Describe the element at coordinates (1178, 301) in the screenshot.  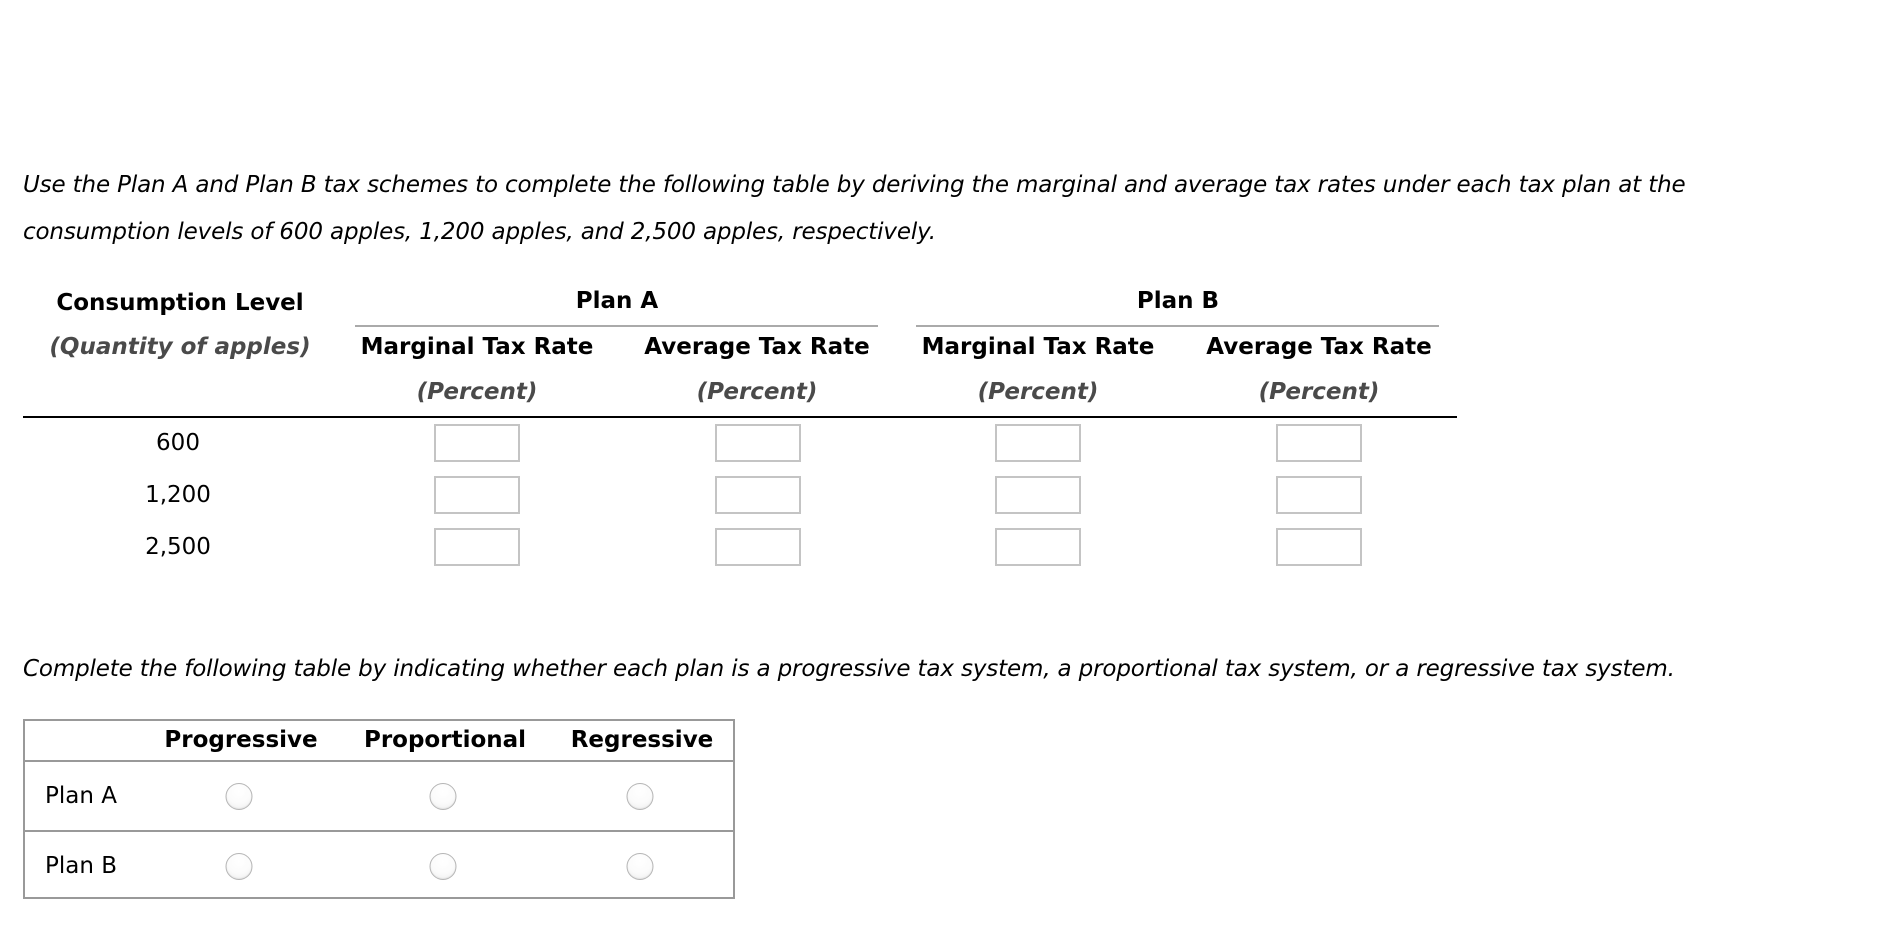
I see `plan-b-group-header: Plan B` at that location.